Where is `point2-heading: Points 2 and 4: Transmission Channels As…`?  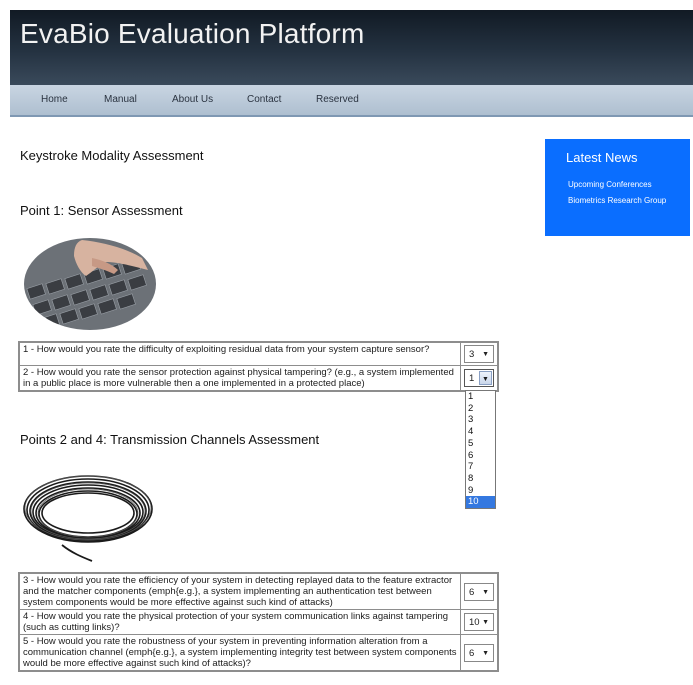
point2-heading: Points 2 and 4: Transmission Channels As… is located at coordinates (170, 439).